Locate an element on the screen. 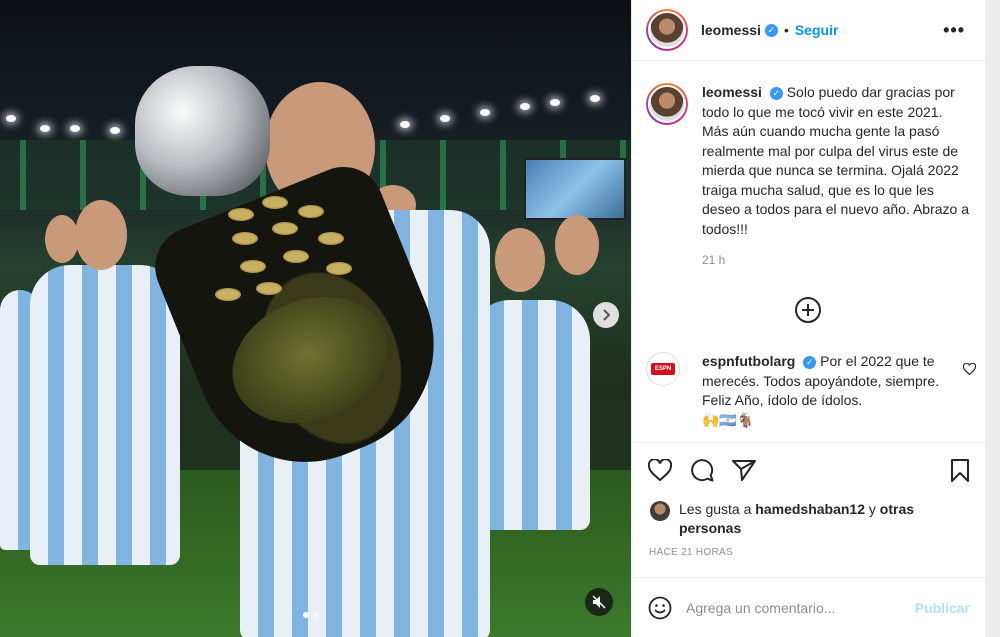 This screenshot has width=1000, height=637. like-comment-button is located at coordinates (969, 371).